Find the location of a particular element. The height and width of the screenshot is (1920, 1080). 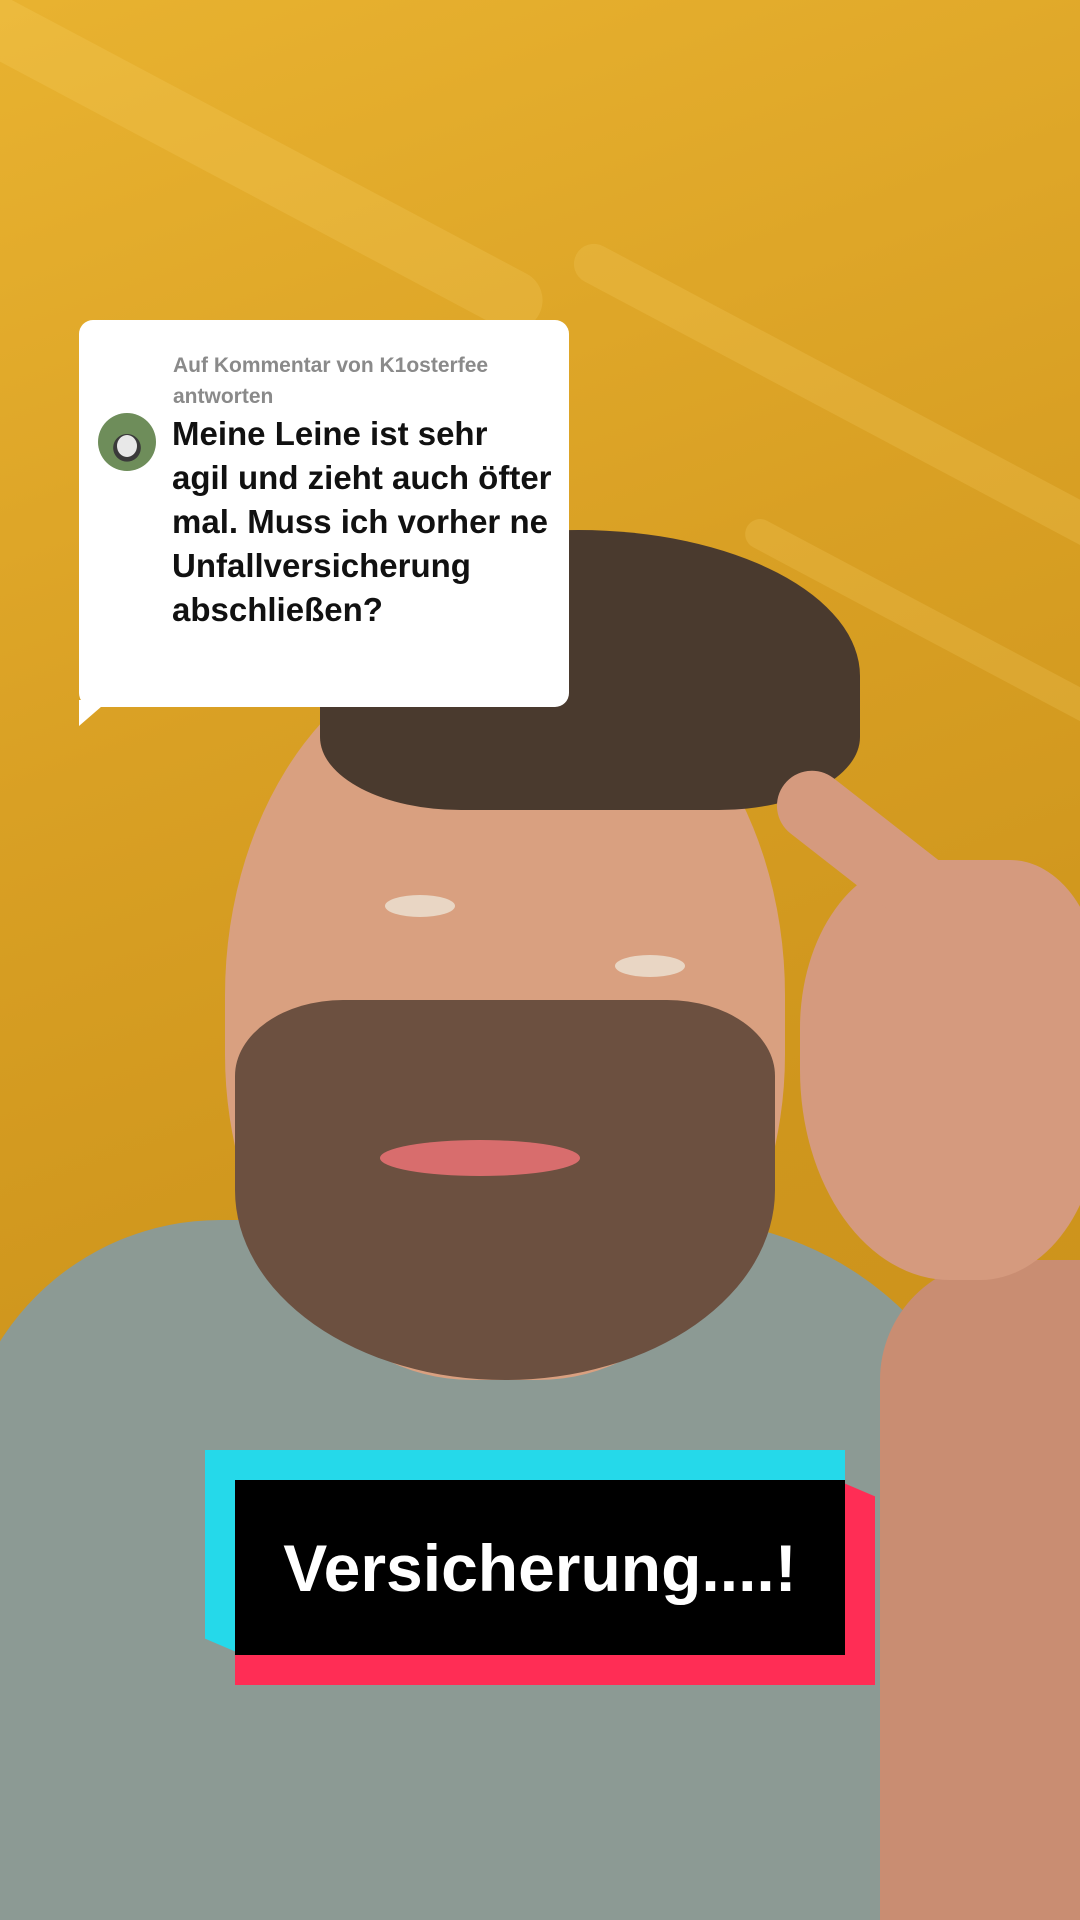

reply-header: Auf Kommentar von K1osterfee antworten is located at coordinates (331, 381).